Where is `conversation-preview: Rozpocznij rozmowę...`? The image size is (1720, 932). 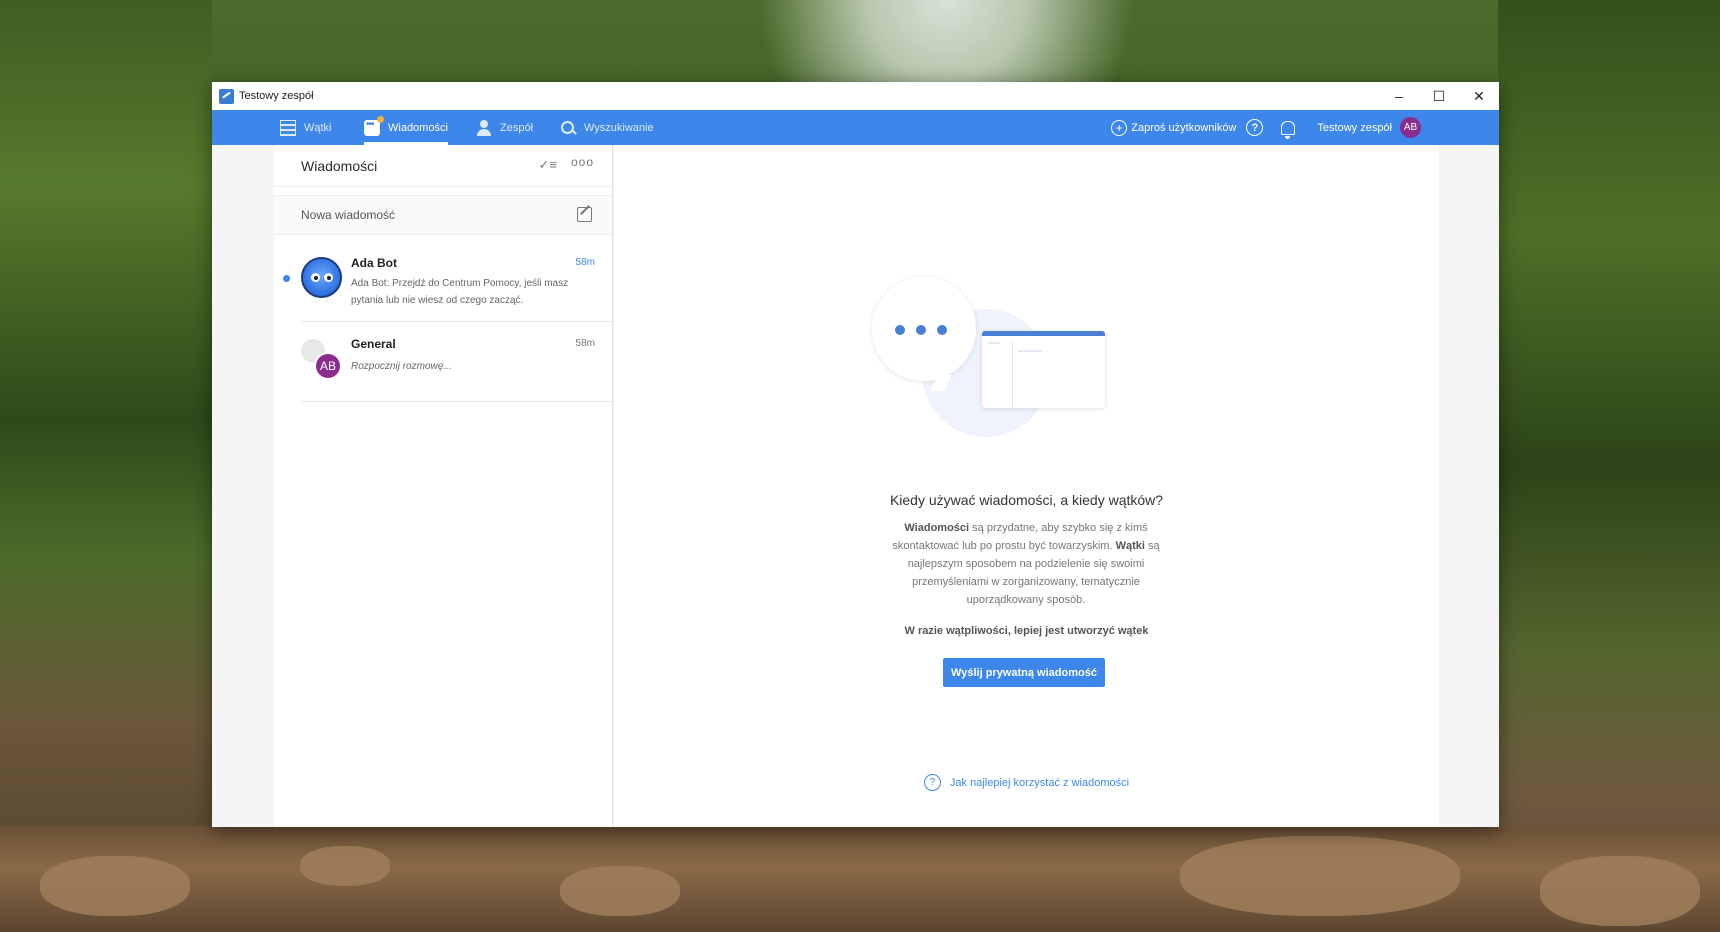
conversation-preview: Rozpocznij rozmowę... is located at coordinates (401, 366).